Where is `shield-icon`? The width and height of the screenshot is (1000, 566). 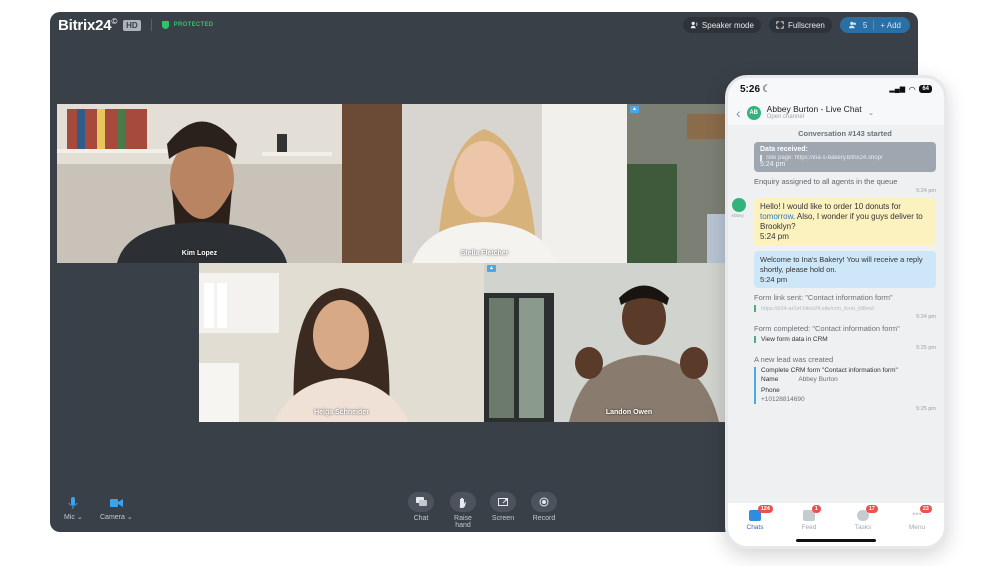
shield-icon is located at coordinates (165, 25).